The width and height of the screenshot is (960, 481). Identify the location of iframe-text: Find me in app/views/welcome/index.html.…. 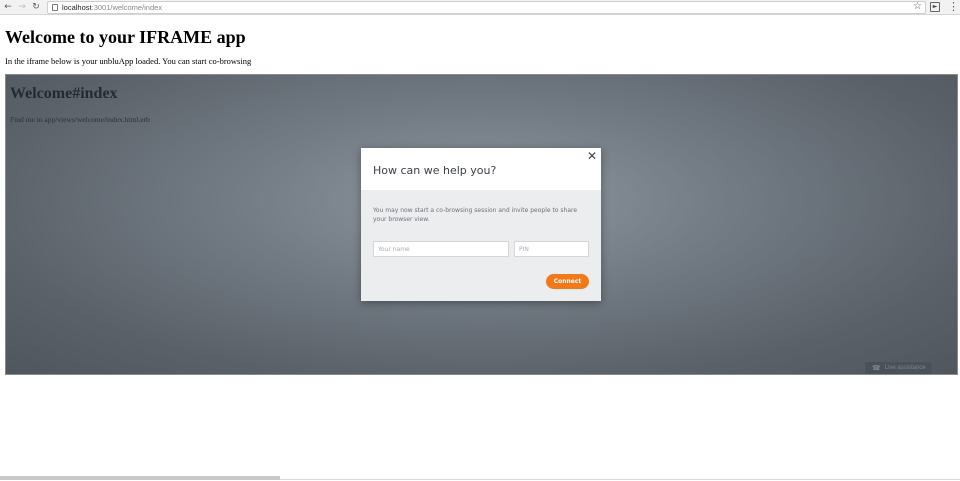
(80, 119).